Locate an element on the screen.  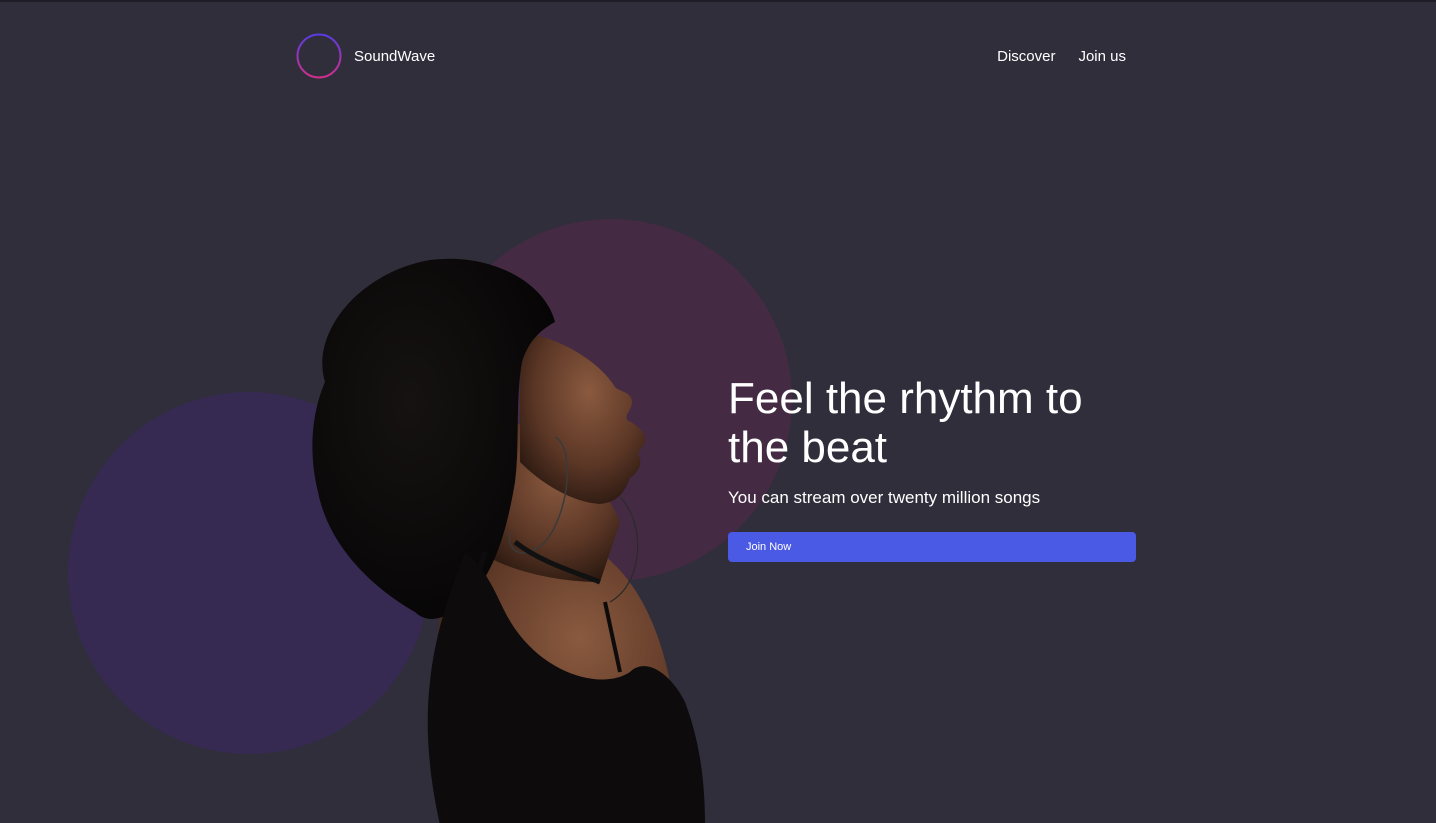
join-now-button: Join Now is located at coordinates (932, 547).